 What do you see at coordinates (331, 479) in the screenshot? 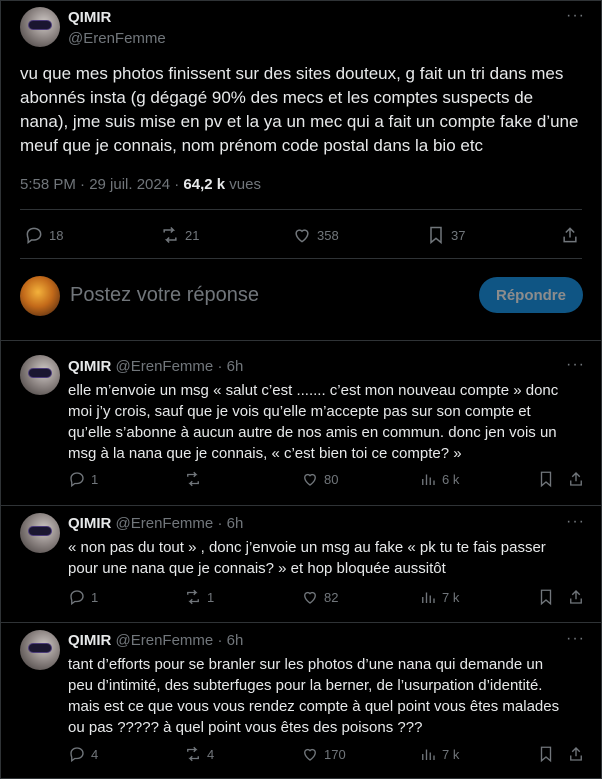
I see `like-count: 80` at bounding box center [331, 479].